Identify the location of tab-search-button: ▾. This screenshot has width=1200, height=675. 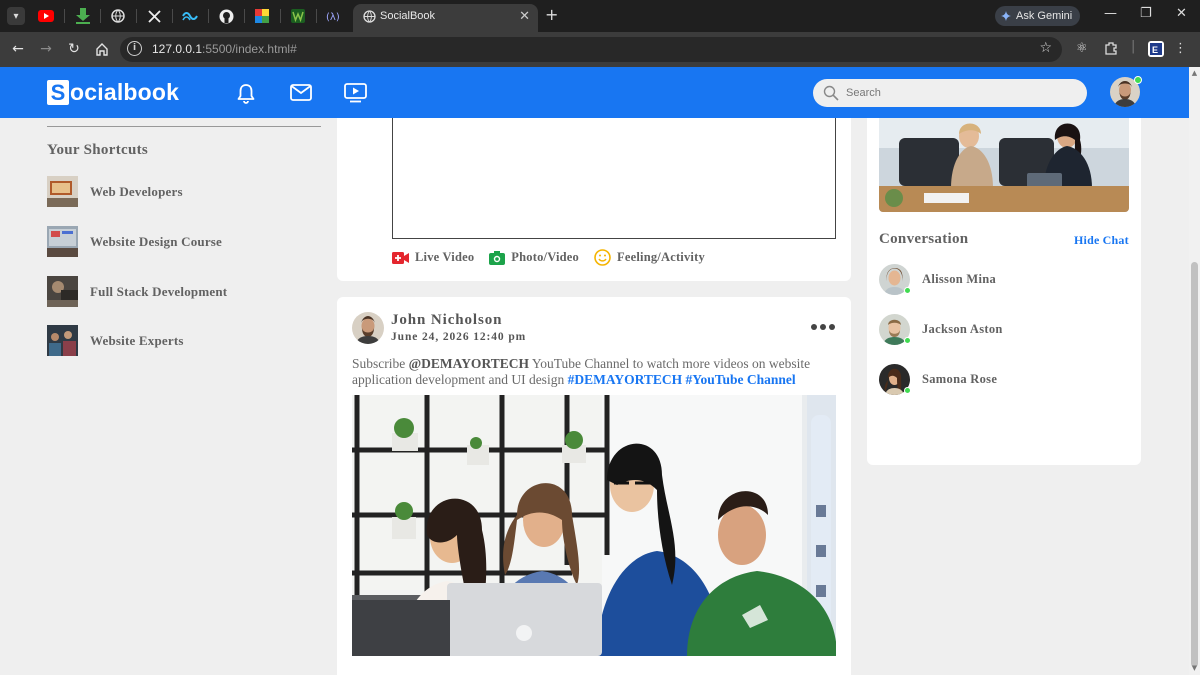
(16, 16).